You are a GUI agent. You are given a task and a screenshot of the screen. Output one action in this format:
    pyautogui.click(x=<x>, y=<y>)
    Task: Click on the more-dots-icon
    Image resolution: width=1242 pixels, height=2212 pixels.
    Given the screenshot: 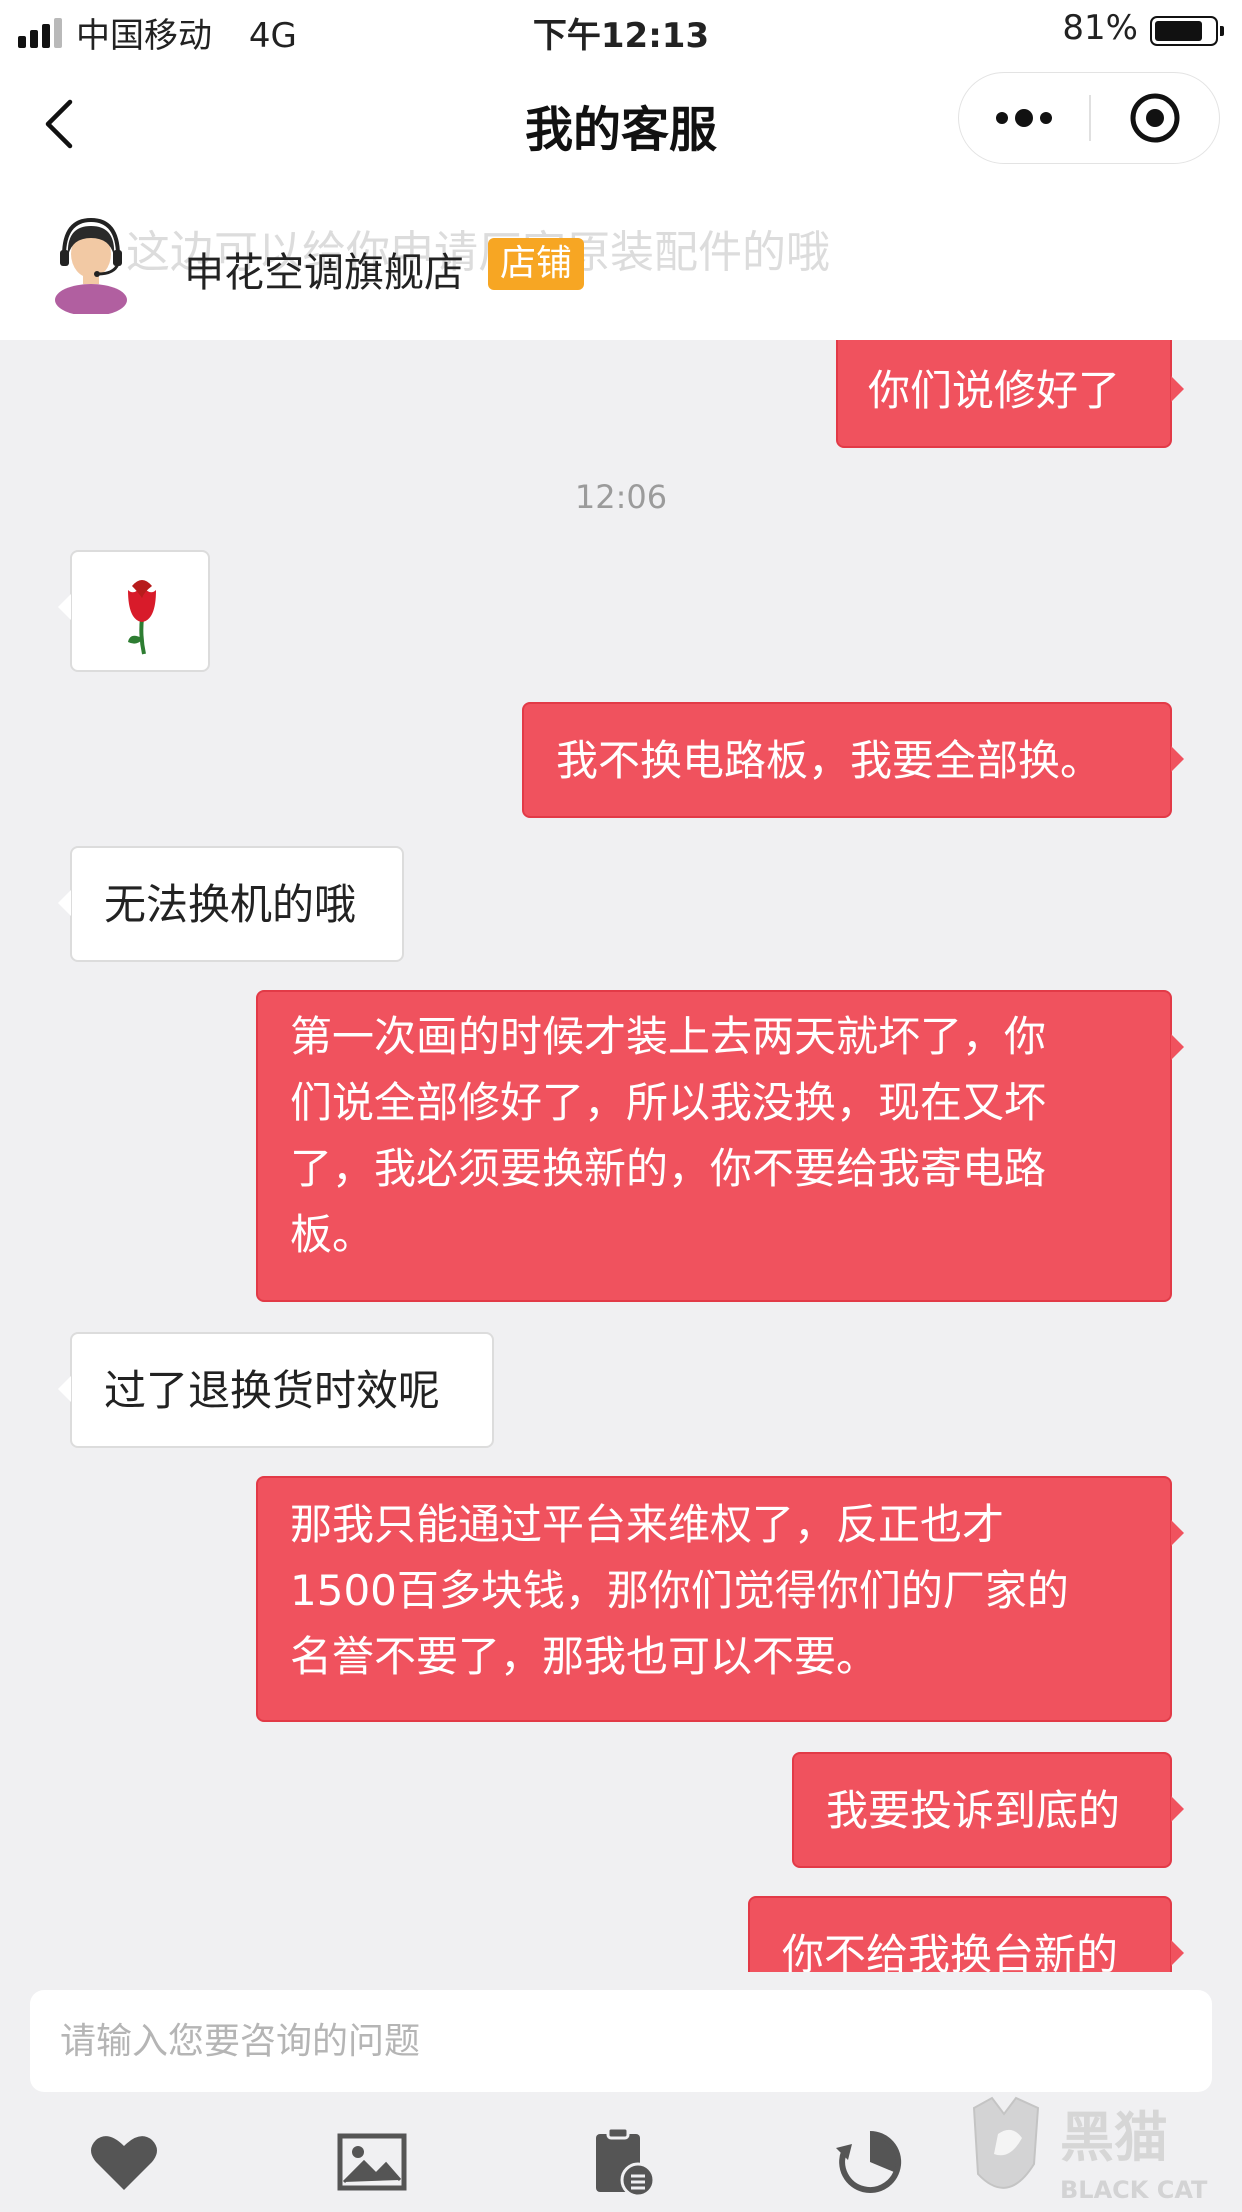 What is the action you would take?
    pyautogui.click(x=1024, y=118)
    